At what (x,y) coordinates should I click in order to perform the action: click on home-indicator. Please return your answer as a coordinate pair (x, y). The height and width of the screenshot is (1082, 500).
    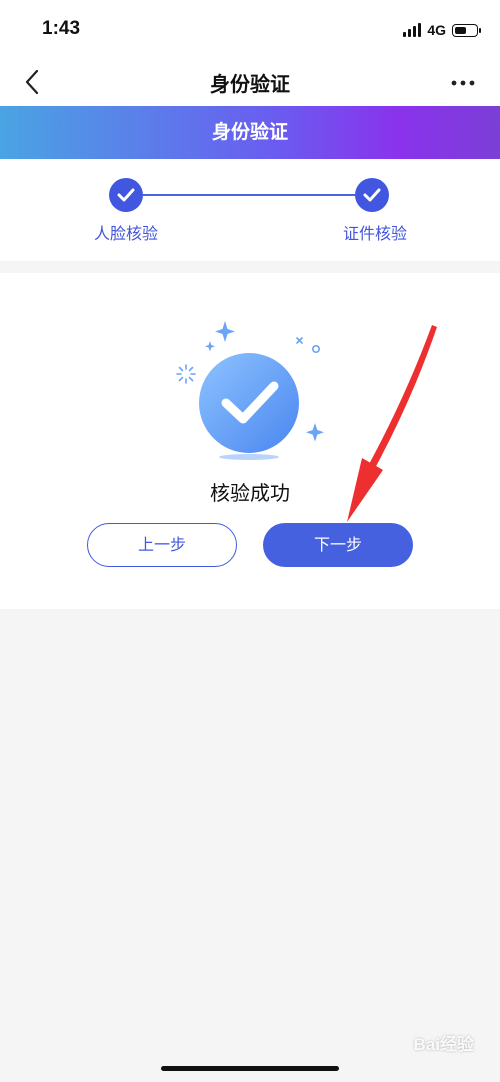
    Looking at the image, I should click on (250, 1068).